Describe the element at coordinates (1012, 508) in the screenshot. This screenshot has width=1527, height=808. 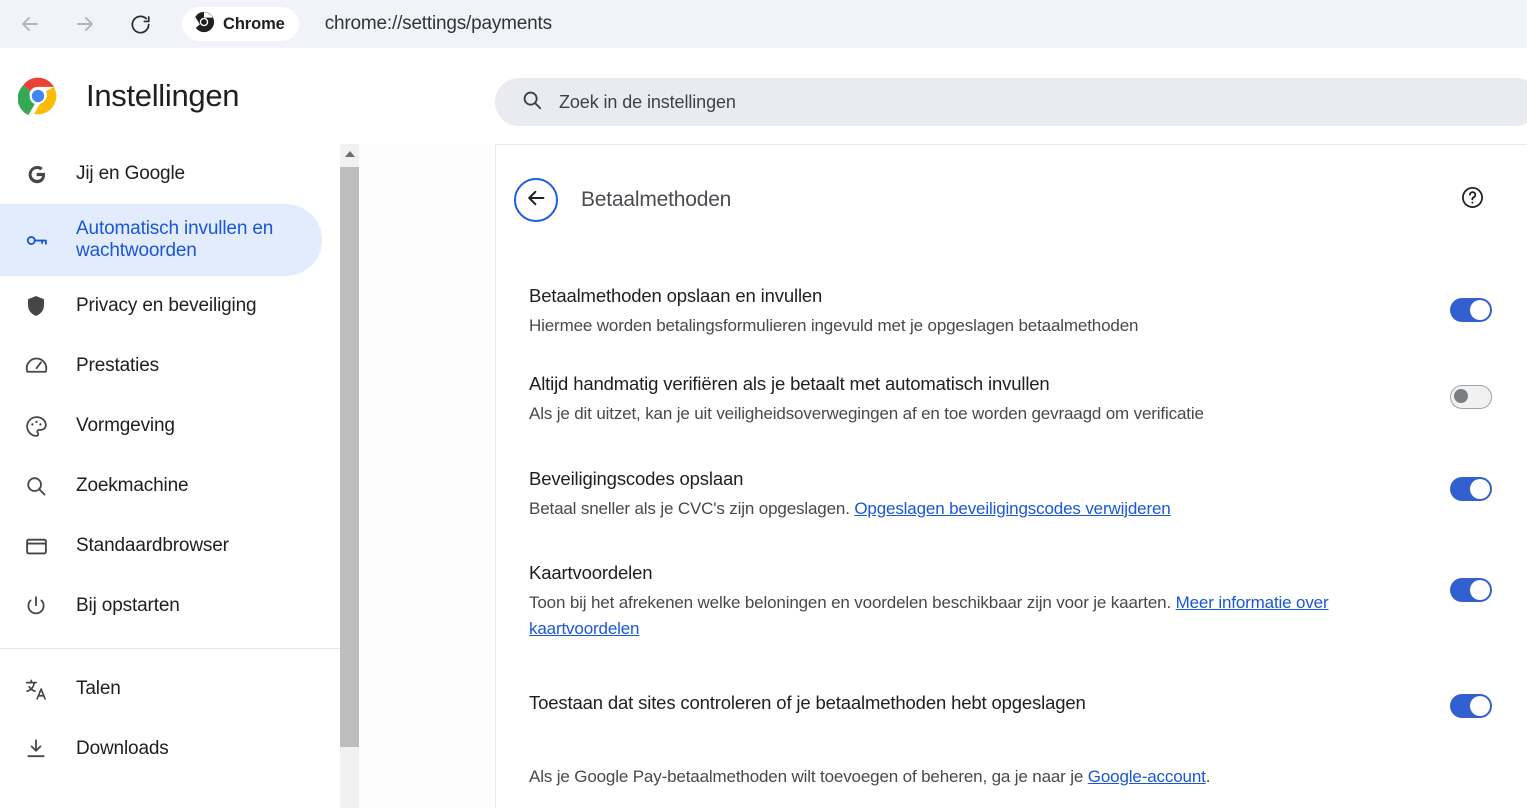
I see `delete-saved-security-codes-link: Opgeslagen beveiligingscodes verwijderen` at that location.